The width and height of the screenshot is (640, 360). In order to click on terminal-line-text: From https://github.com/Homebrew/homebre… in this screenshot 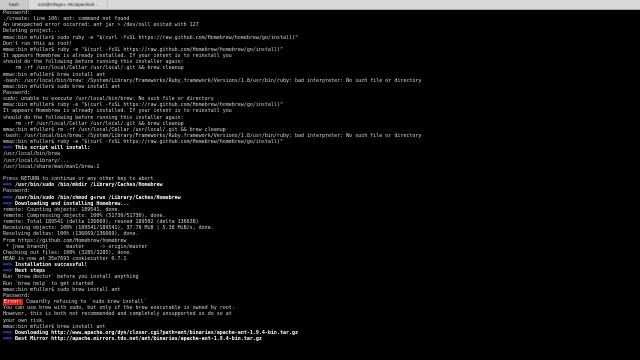, I will do `click(65, 240)`.